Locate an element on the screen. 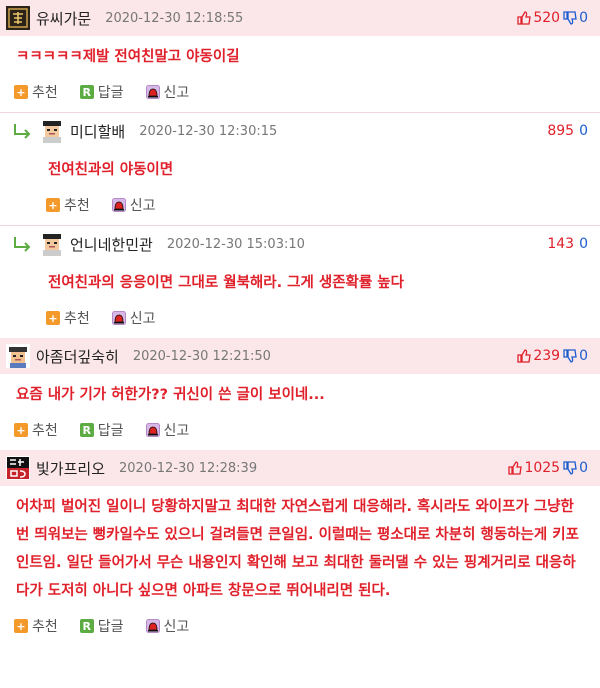 Image resolution: width=600 pixels, height=688 pixels. upvote-count: 239 is located at coordinates (547, 356).